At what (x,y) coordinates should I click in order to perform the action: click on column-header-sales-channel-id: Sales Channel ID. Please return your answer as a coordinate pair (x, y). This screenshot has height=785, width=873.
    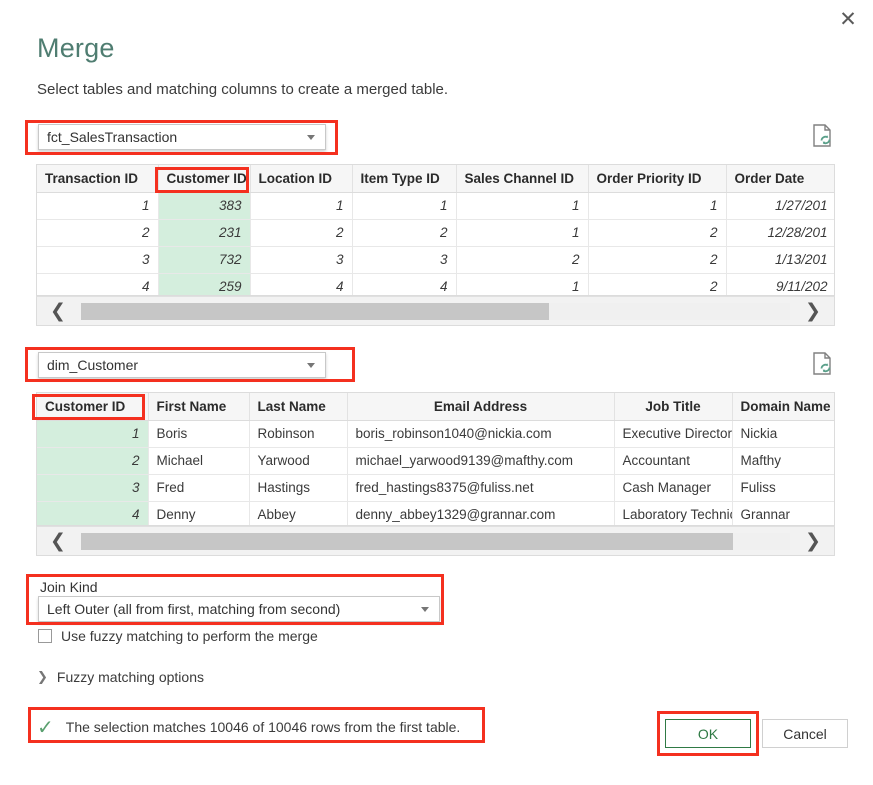
    Looking at the image, I should click on (522, 179).